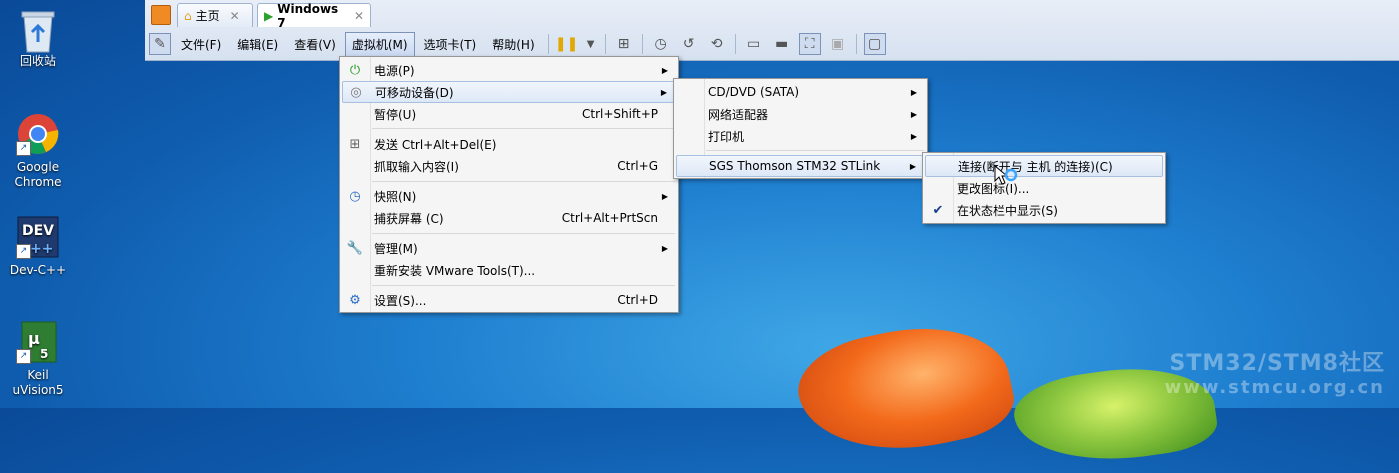  What do you see at coordinates (754, 44) in the screenshot?
I see `sidebar-toggle-icon: ▭` at bounding box center [754, 44].